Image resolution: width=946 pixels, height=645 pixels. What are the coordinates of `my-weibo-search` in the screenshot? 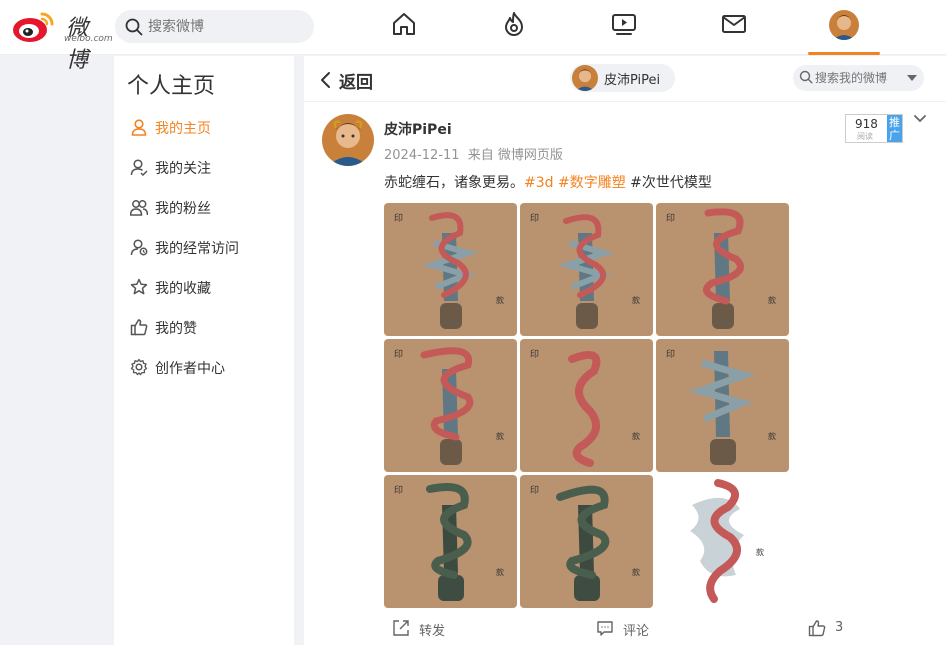 It's located at (858, 78).